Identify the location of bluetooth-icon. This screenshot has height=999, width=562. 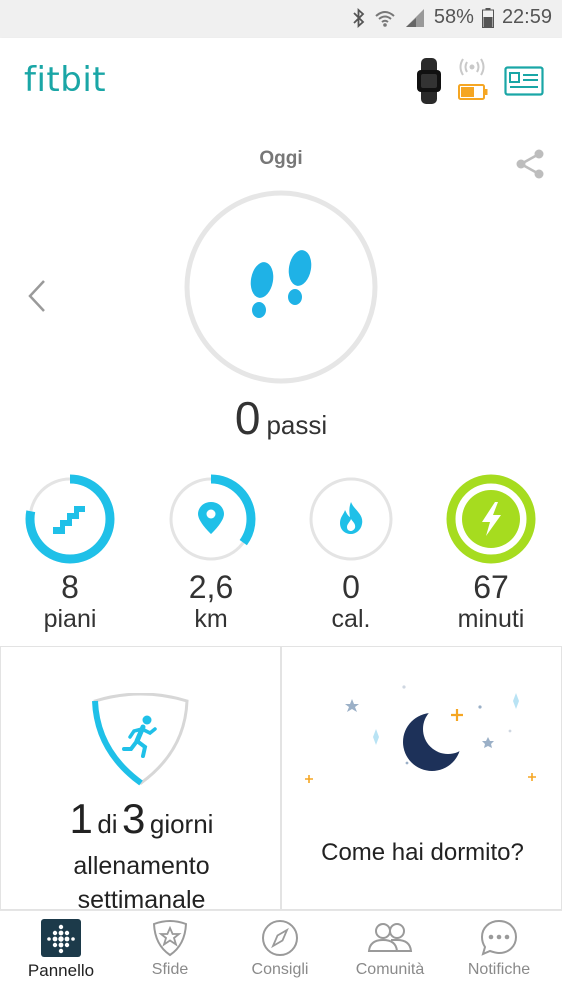
(359, 17).